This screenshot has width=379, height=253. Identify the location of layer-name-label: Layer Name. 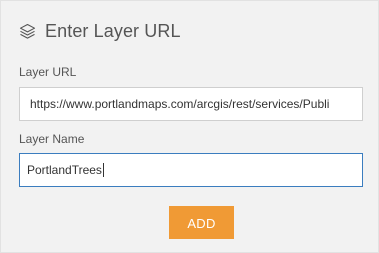
(52, 139).